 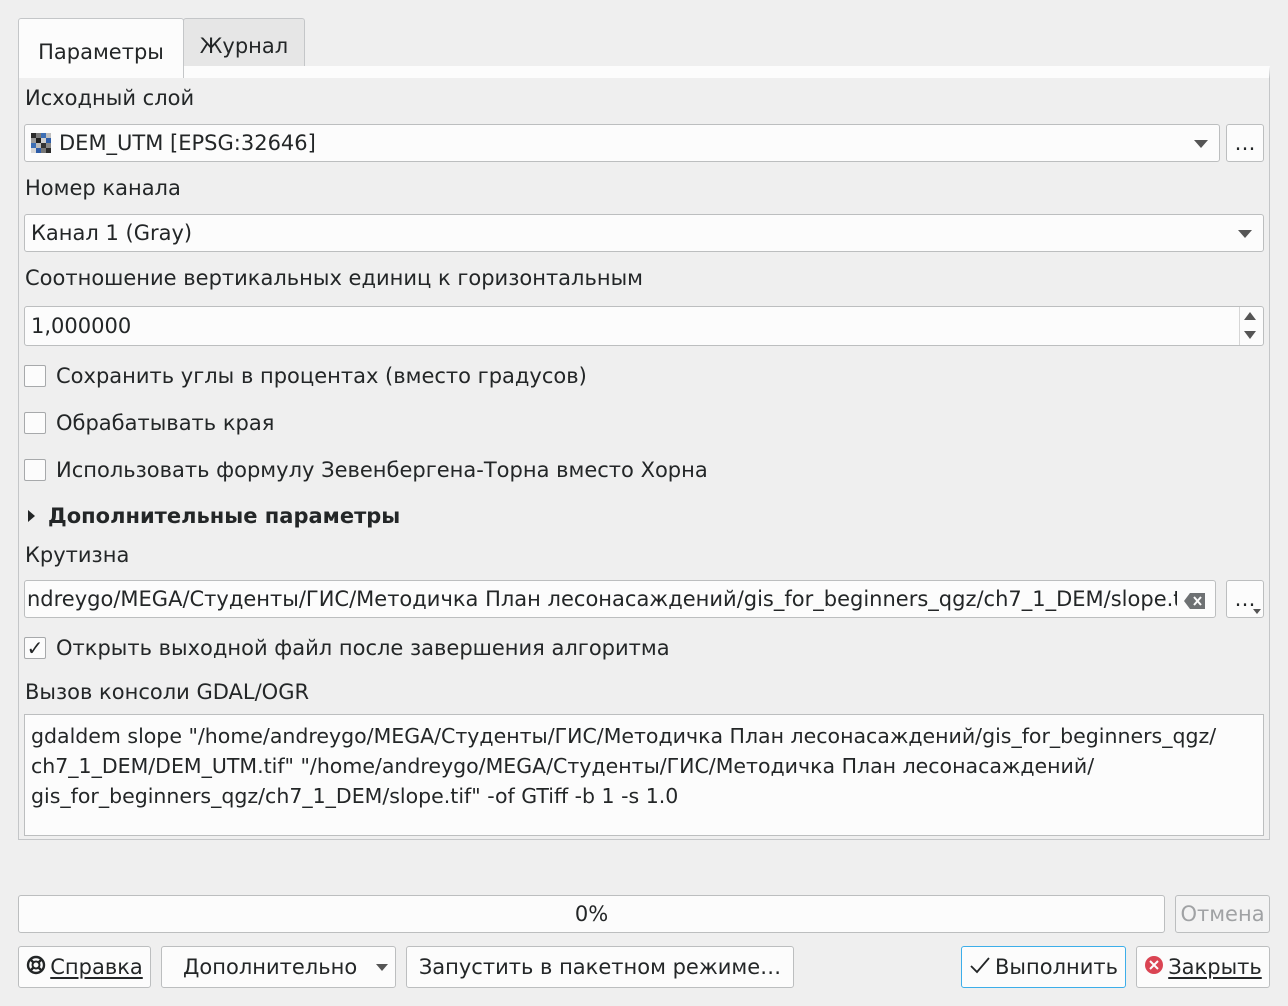 I want to click on progress-bar: 0%, so click(x=591, y=914).